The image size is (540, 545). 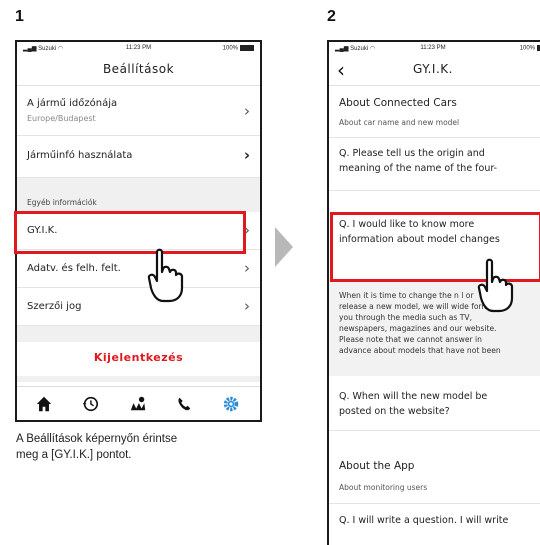 What do you see at coordinates (331, 16) in the screenshot?
I see `step-number-2: 2` at bounding box center [331, 16].